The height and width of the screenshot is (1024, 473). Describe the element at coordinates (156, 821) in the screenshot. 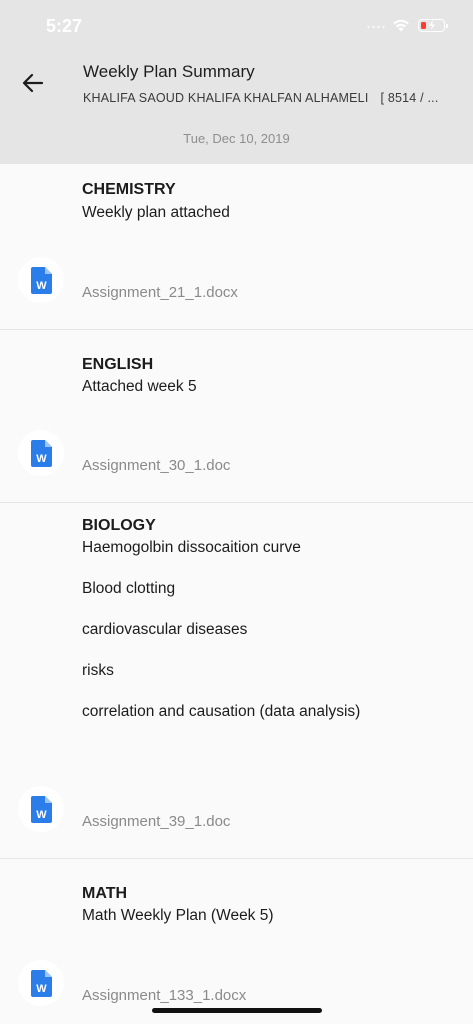

I see `attachment-link: Assignment_39_1.doc` at that location.